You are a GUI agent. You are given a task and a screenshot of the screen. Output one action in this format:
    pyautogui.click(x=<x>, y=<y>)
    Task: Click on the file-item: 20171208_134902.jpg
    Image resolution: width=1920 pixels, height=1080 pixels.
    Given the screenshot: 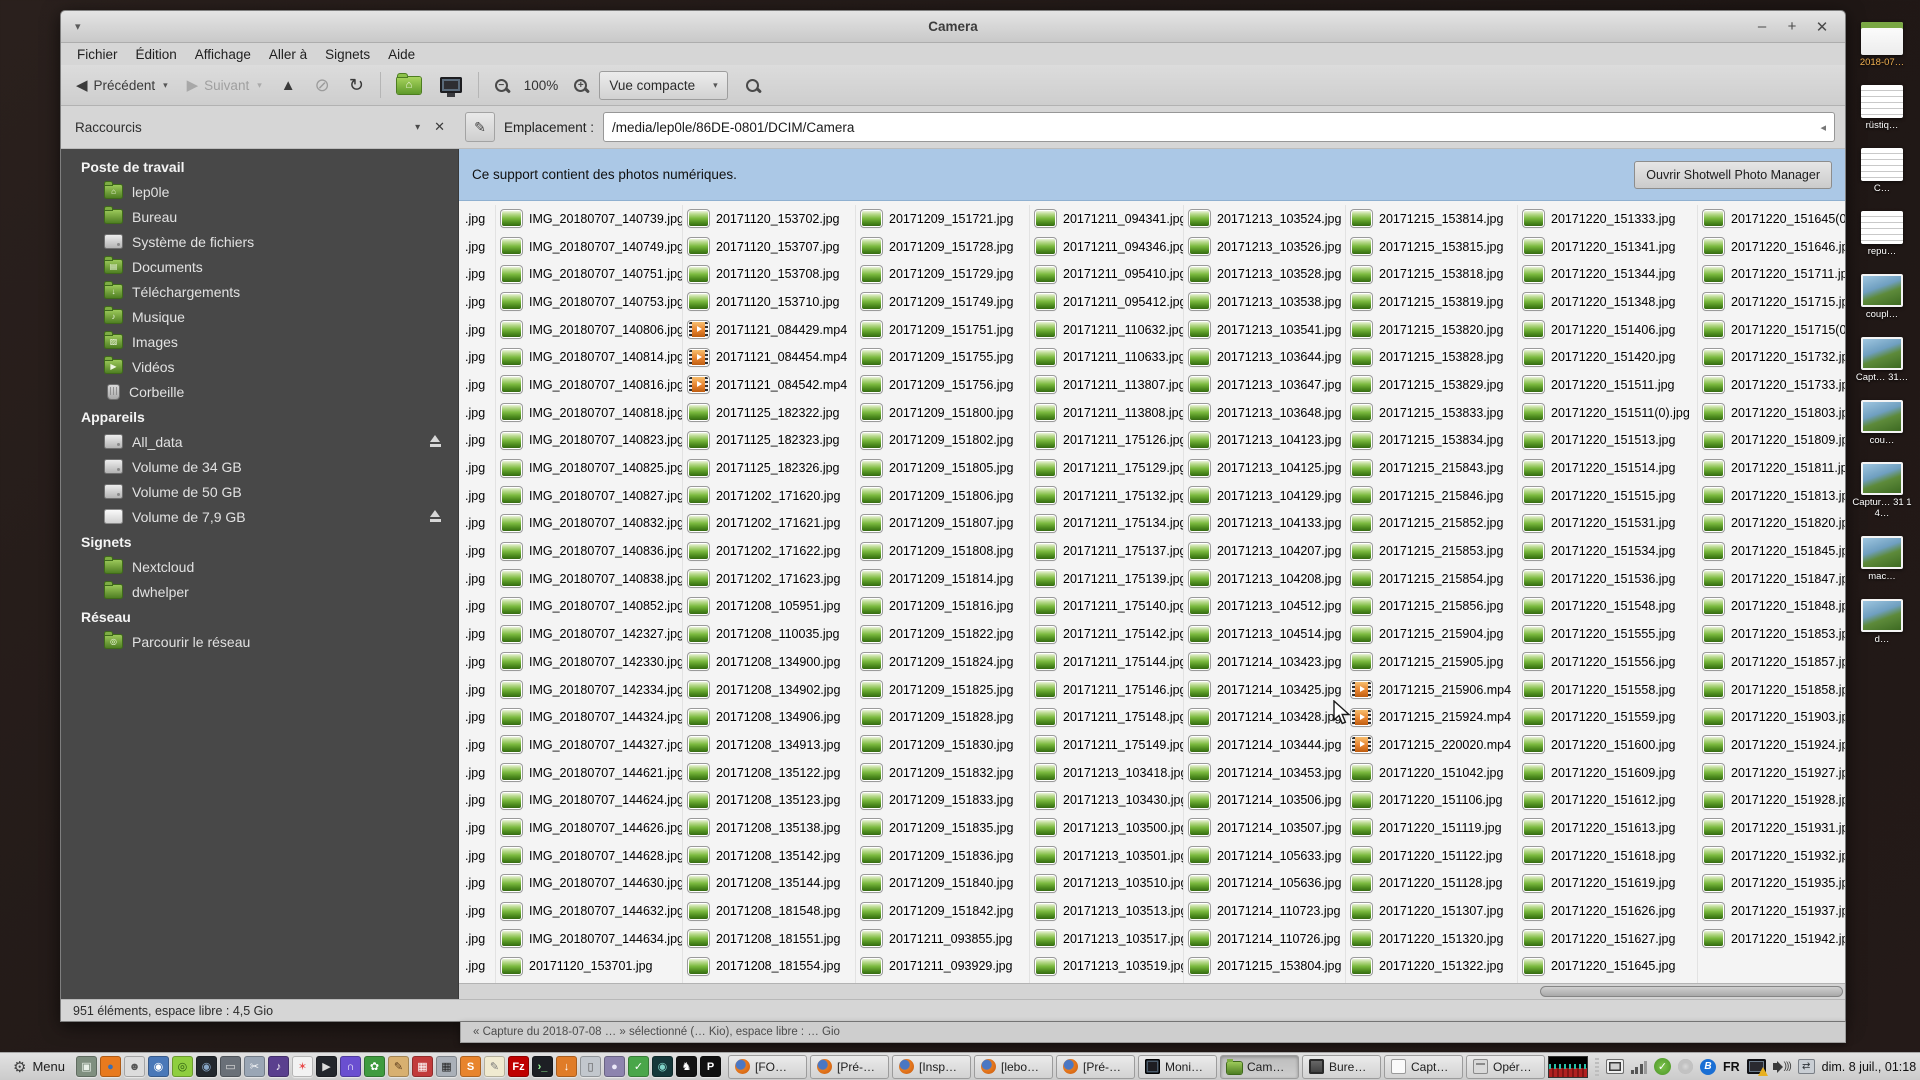 What is the action you would take?
    pyautogui.click(x=769, y=690)
    